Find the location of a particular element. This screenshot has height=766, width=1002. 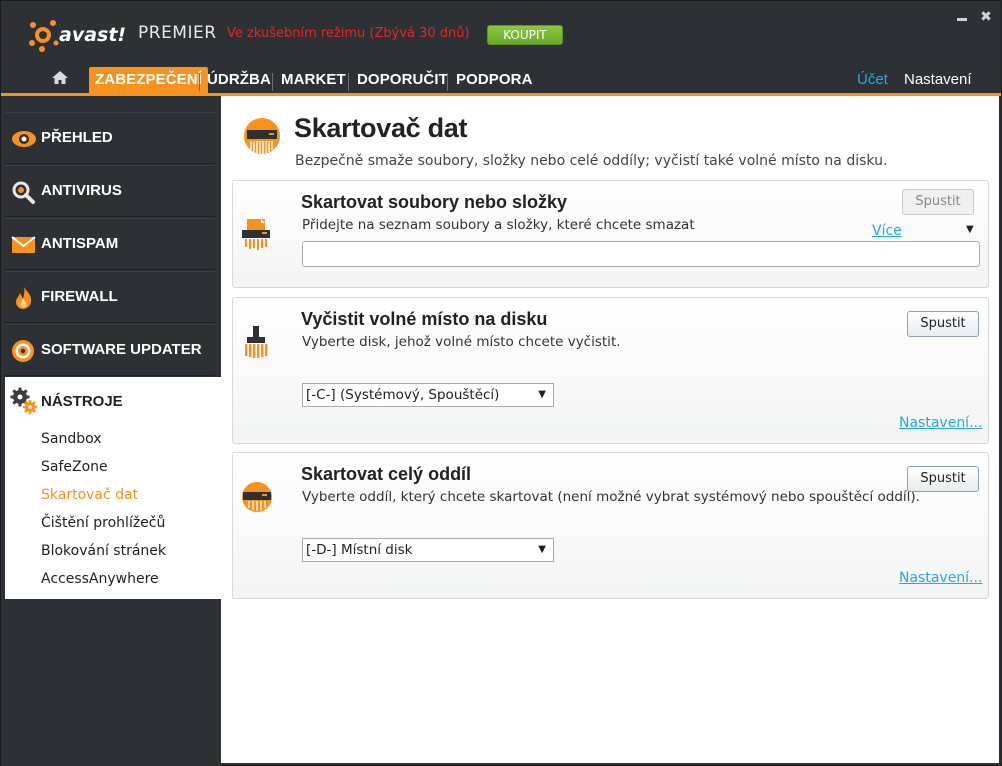

close-button: ✖ is located at coordinates (986, 17).